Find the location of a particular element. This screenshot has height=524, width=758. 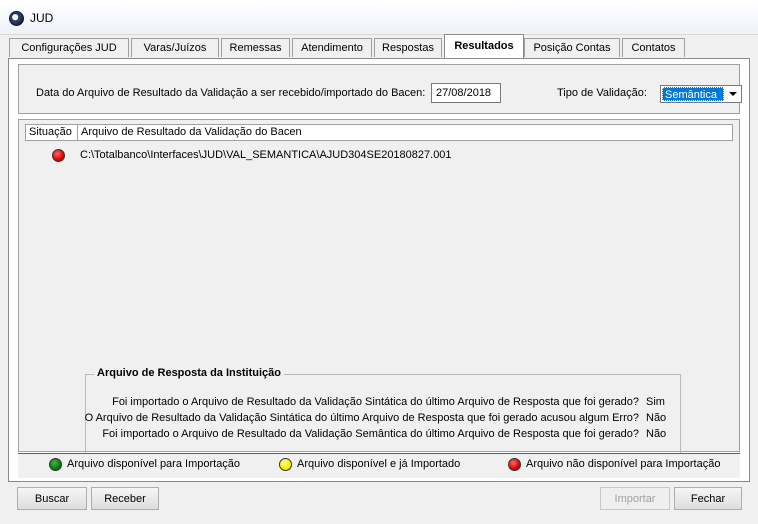

column-header-situacao: Situação is located at coordinates (52, 132).